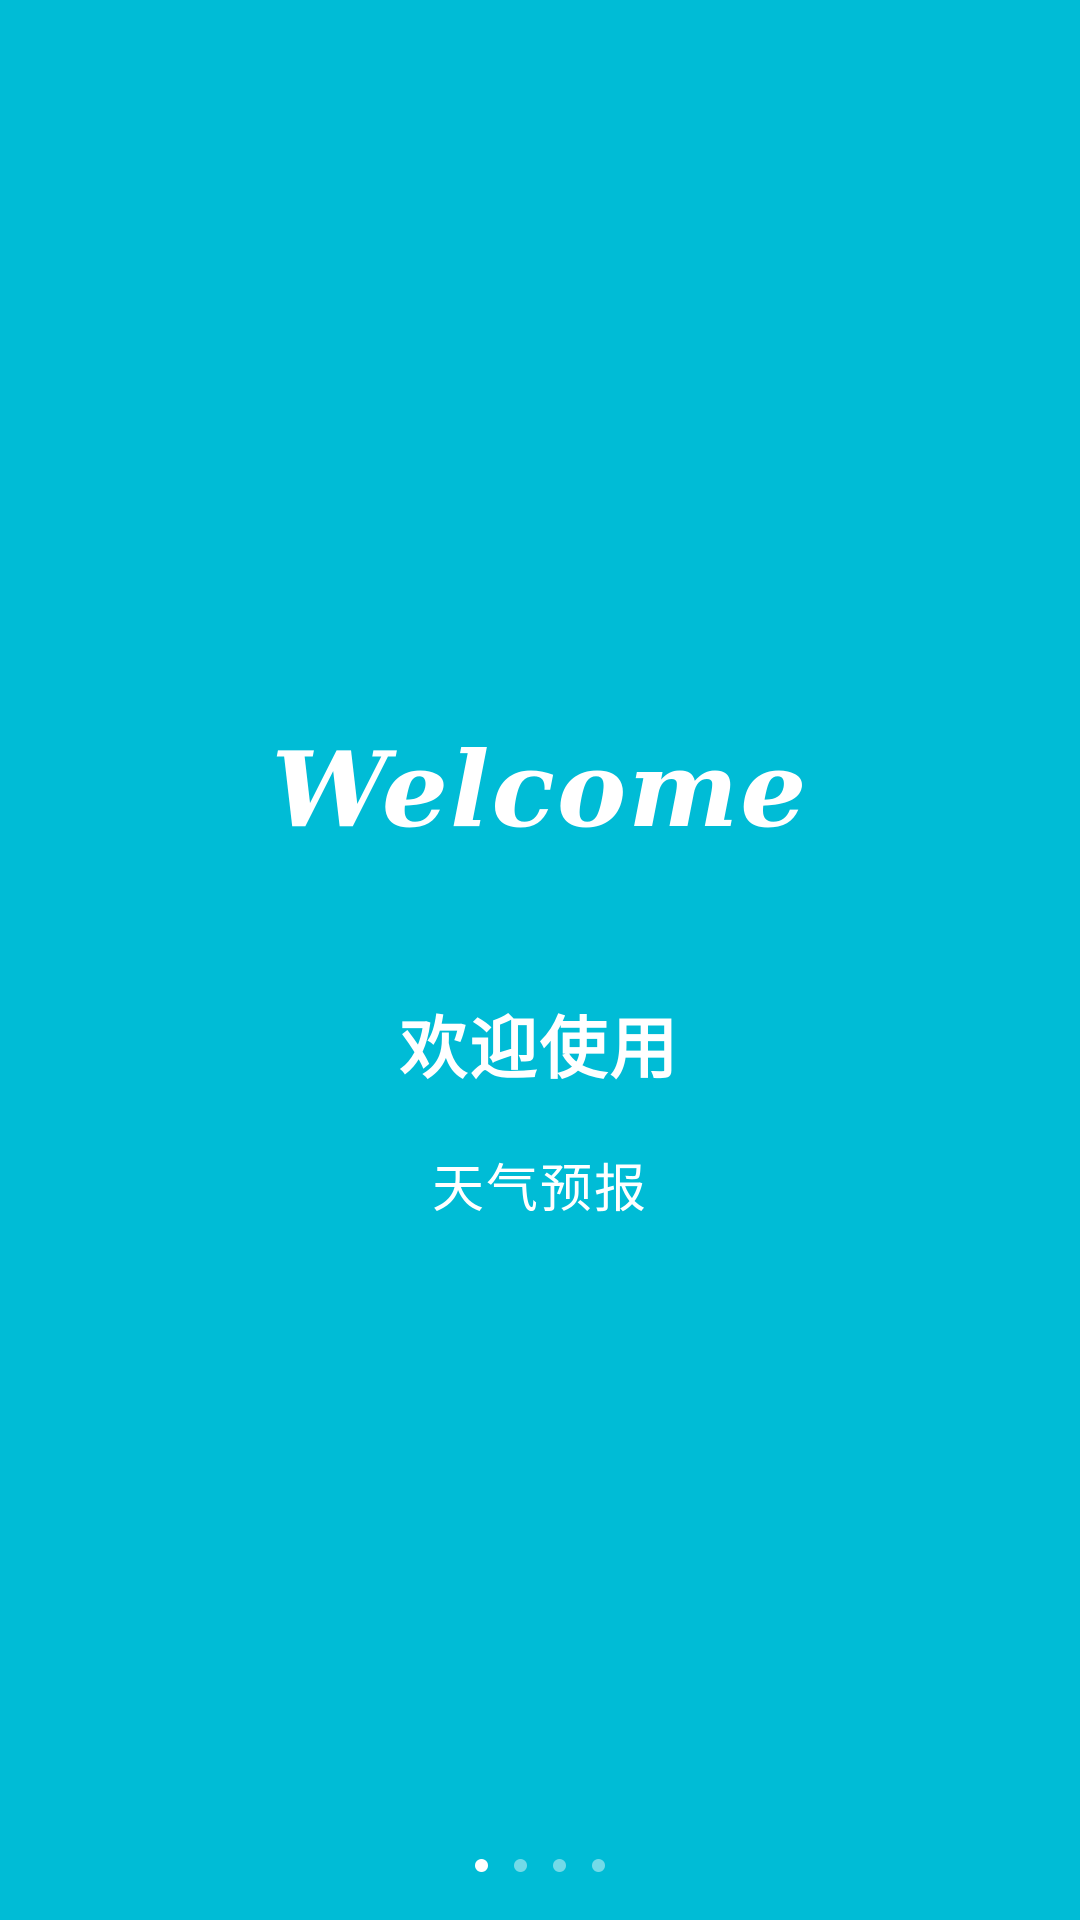  What do you see at coordinates (539, 1190) in the screenshot?
I see `app-name-subtitle: 天气预报` at bounding box center [539, 1190].